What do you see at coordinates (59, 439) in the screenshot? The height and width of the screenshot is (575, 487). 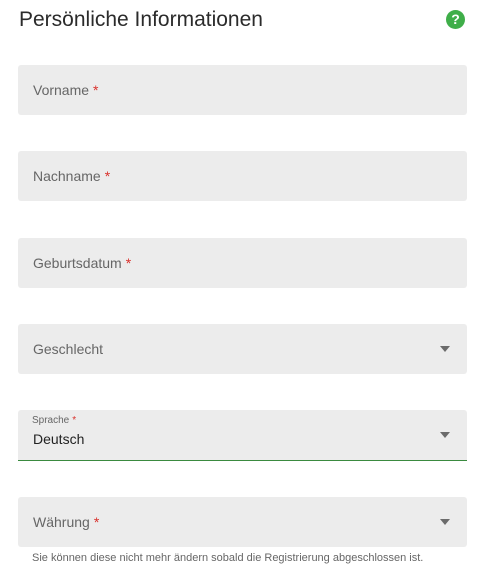 I see `language-value: Deutsch` at bounding box center [59, 439].